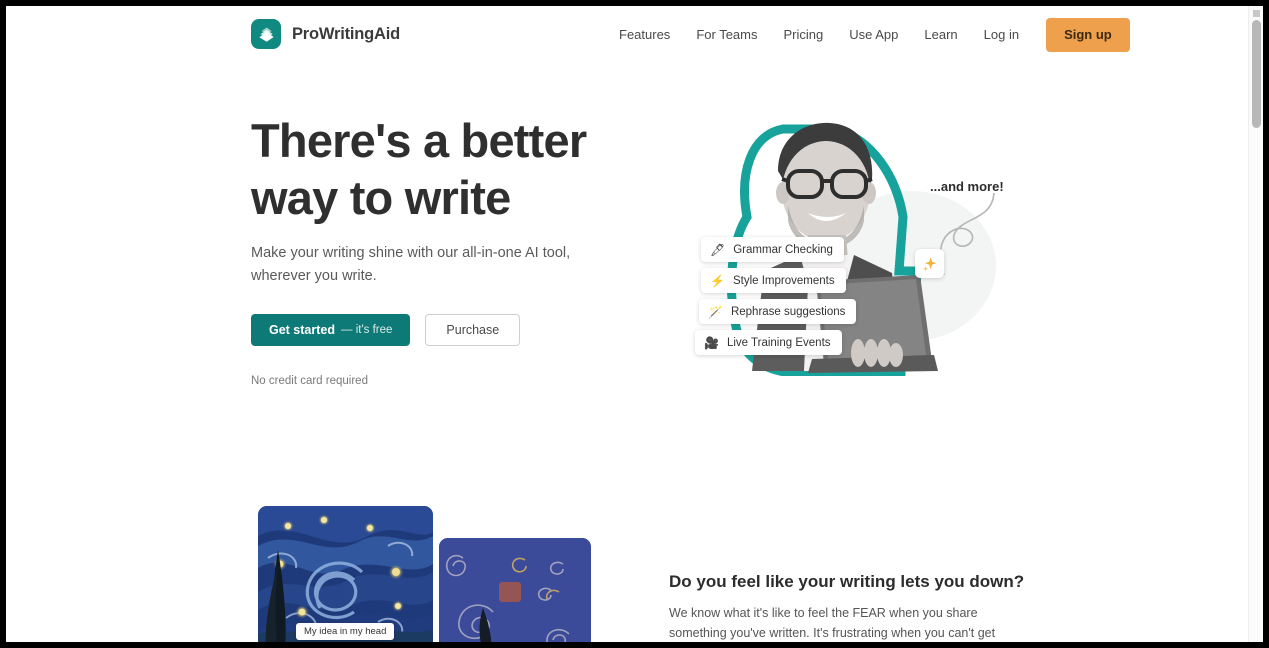  What do you see at coordinates (1001, 35) in the screenshot?
I see `nav-item-log-in: Log in` at bounding box center [1001, 35].